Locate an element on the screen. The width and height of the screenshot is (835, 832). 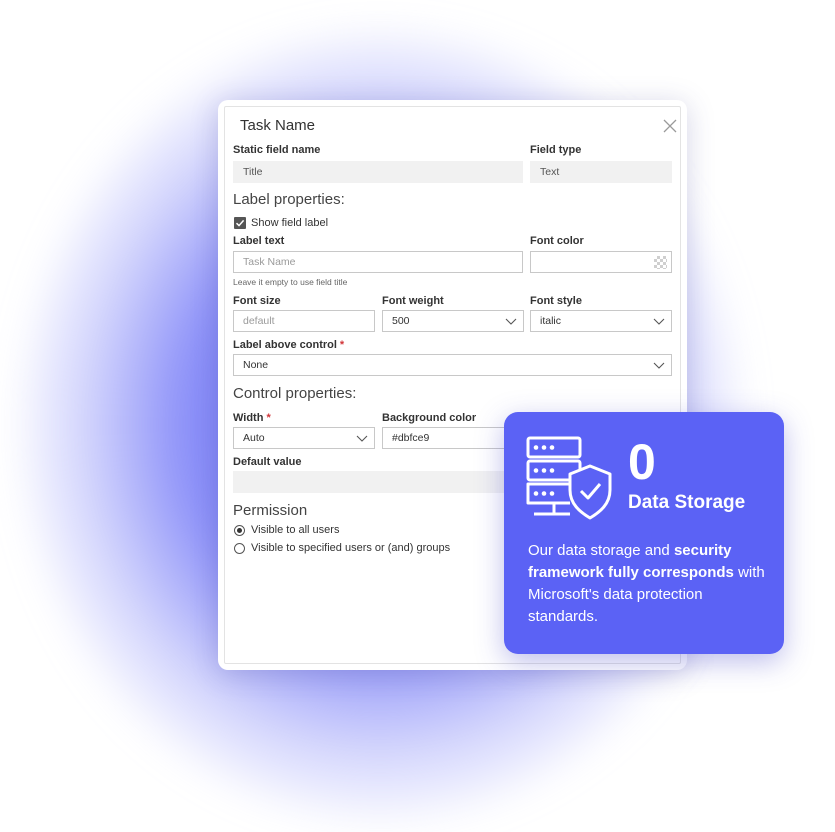
permission-heading: Permission is located at coordinates (270, 510).